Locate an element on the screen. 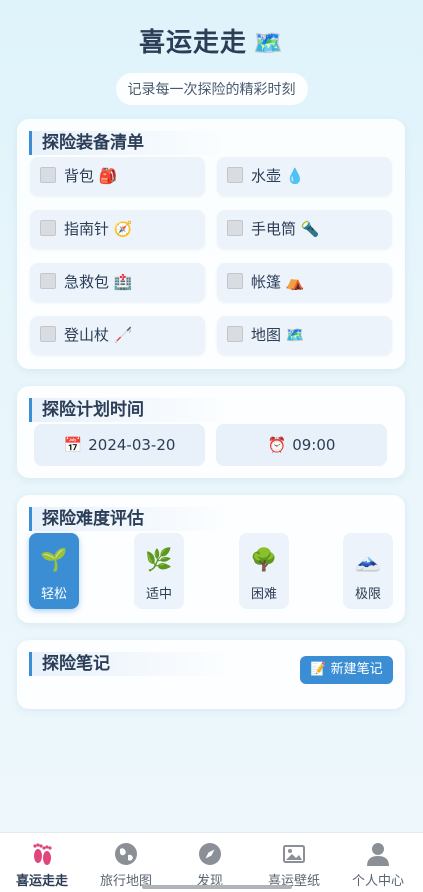  app-header: 喜运走走 🗺️ 记录每一次探险的精彩时刻 is located at coordinates (211, 52).